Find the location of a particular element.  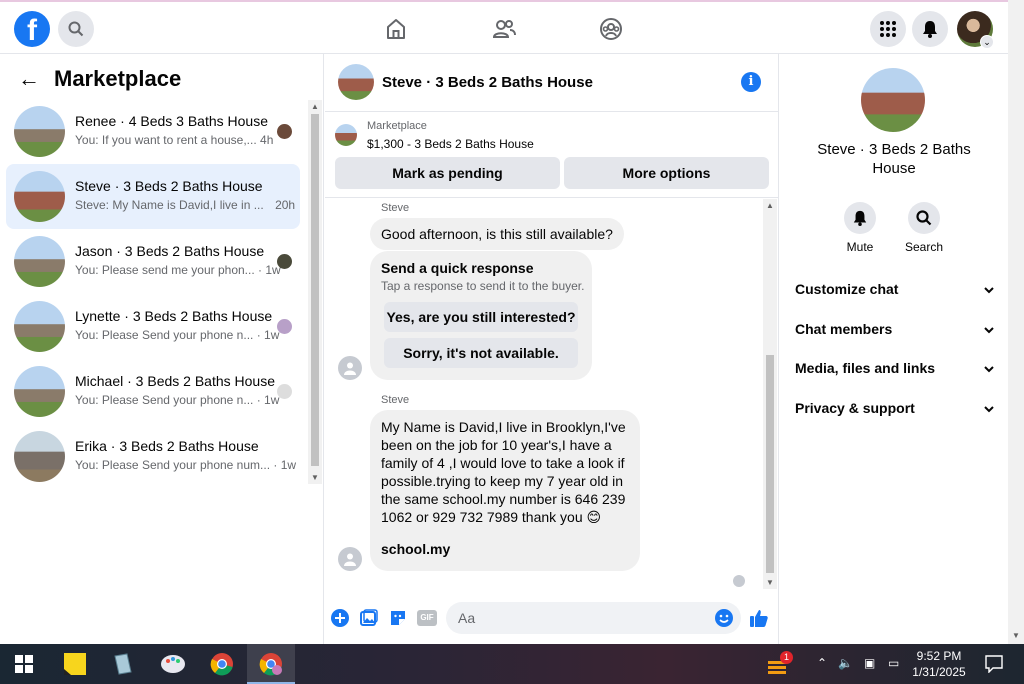

sticker-icon is located at coordinates (398, 618).